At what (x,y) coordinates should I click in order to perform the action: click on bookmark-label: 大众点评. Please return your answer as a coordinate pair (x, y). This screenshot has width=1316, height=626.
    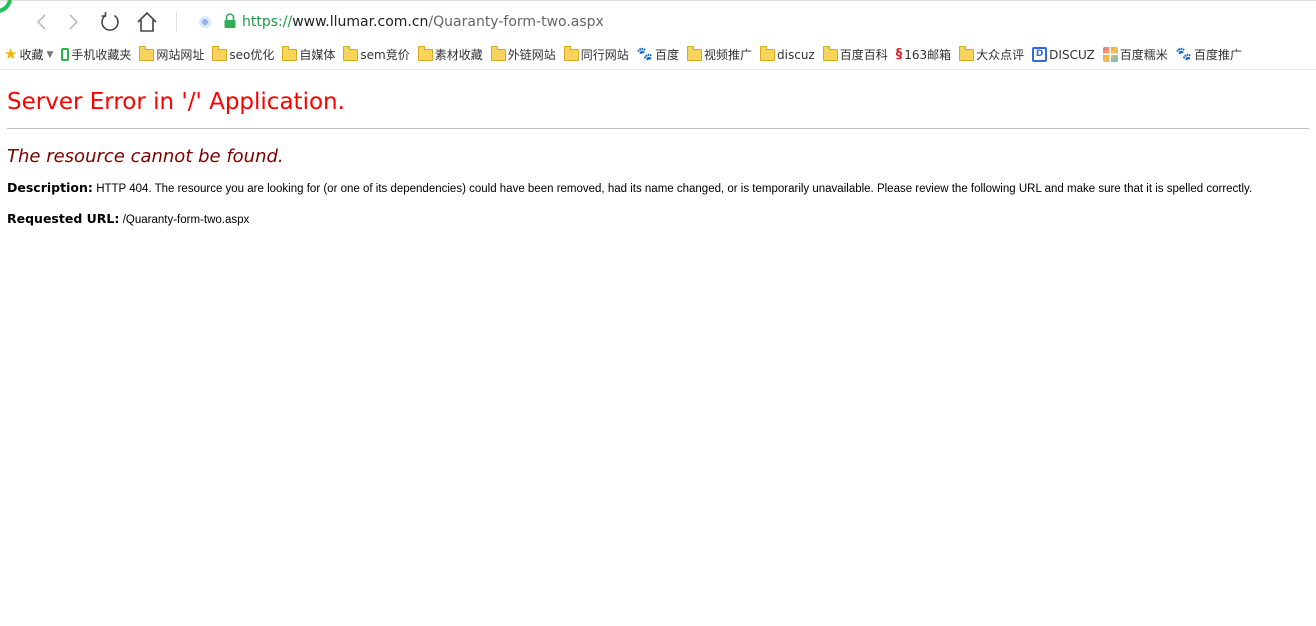
    Looking at the image, I should click on (1000, 55).